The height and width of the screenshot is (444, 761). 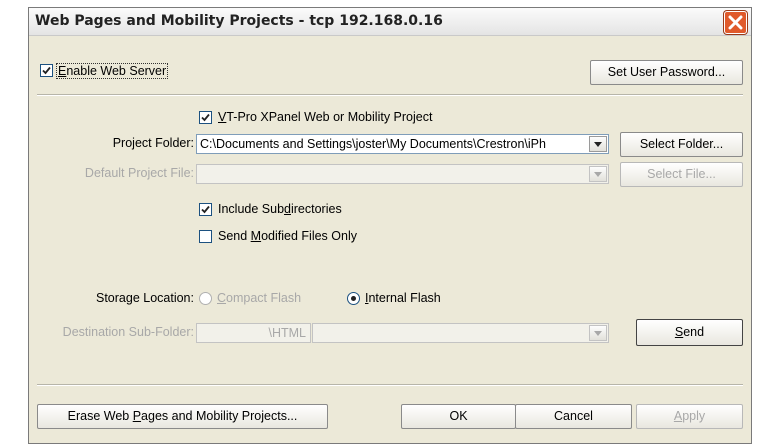 I want to click on destination-dropdown-button, so click(x=598, y=333).